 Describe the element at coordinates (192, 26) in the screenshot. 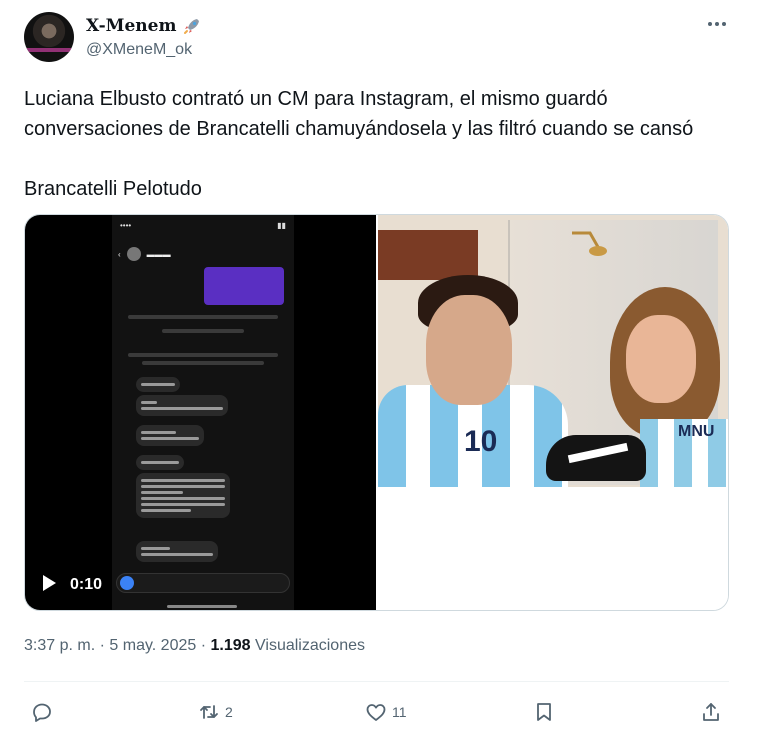

I see `rocket-icon` at that location.